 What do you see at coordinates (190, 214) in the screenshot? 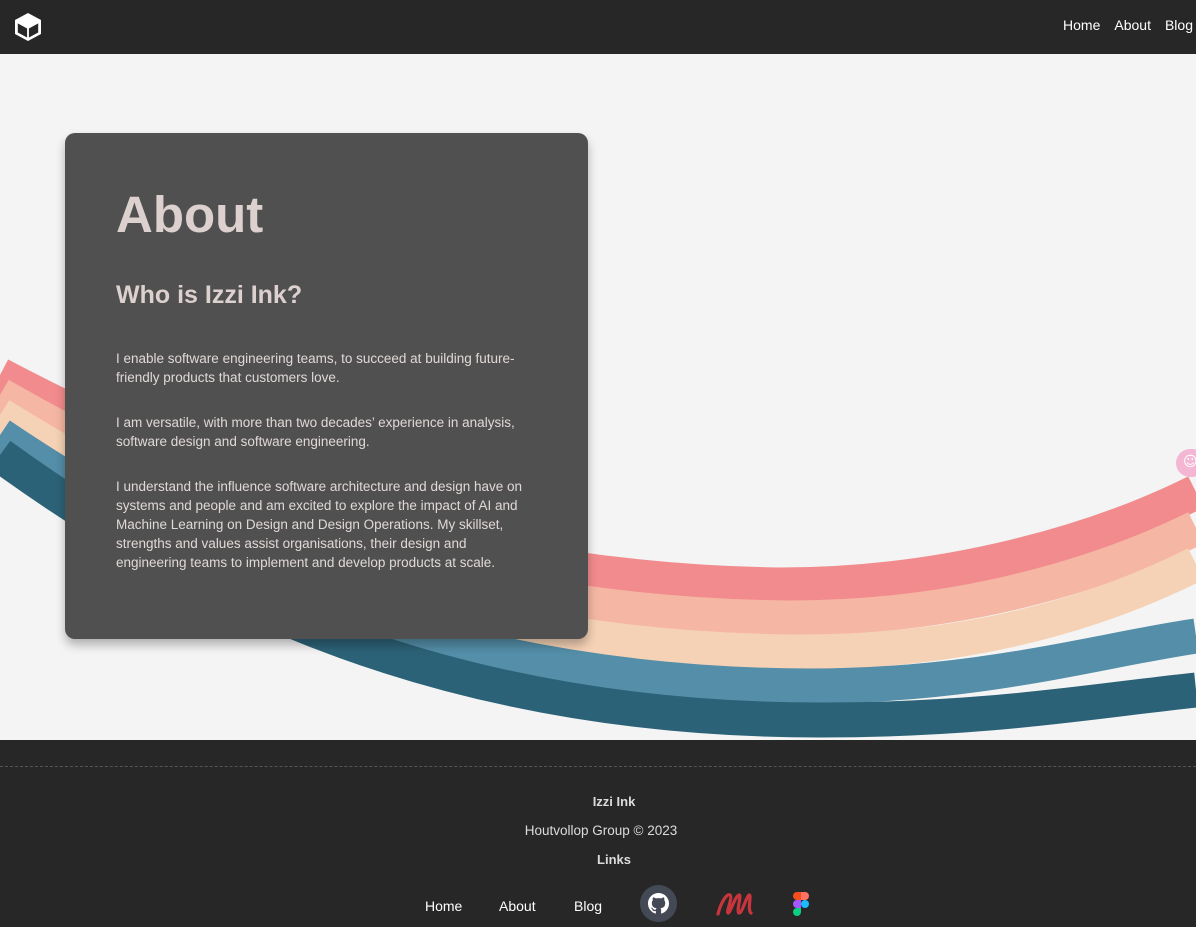
I see `page-title: About` at bounding box center [190, 214].